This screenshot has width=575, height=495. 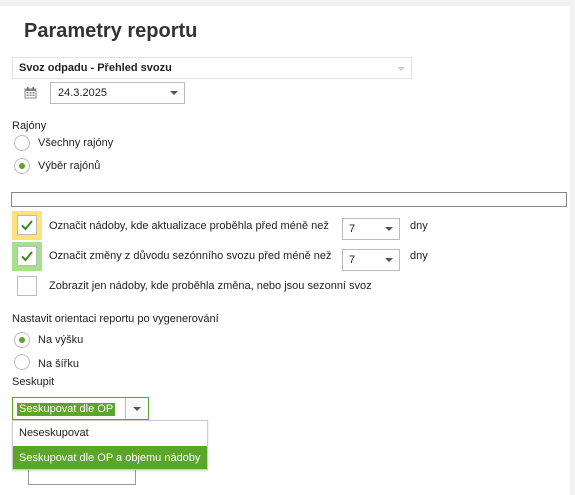 I want to click on report-select-value: Svoz odpadu - Přehled svozu, so click(x=95, y=68).